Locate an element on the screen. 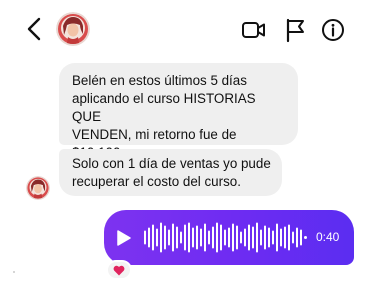 This screenshot has height=289, width=373. voice-duration: 0:40 is located at coordinates (328, 237).